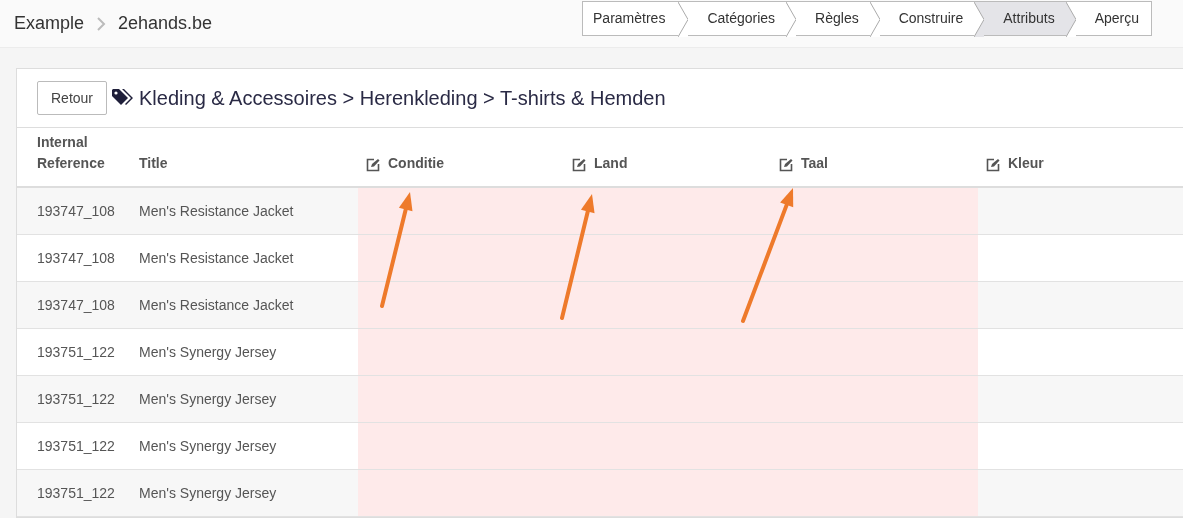 Image resolution: width=1183 pixels, height=518 pixels. I want to click on back-button: Retour, so click(72, 98).